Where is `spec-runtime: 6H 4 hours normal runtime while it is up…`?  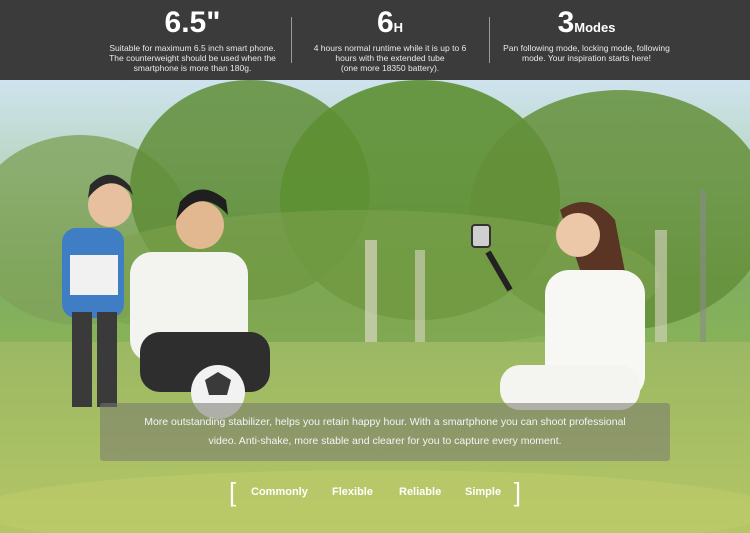 spec-runtime: 6H 4 hours normal runtime while it is up… is located at coordinates (390, 40).